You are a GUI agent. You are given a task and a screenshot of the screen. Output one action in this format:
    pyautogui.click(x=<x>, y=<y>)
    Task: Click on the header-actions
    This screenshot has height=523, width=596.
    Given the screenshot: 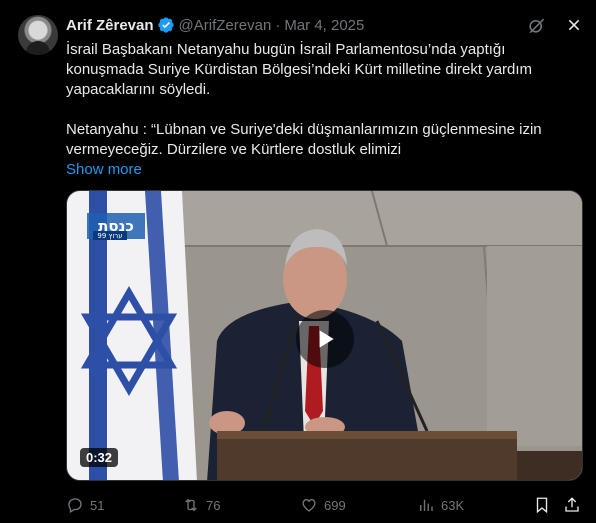 What is the action you would take?
    pyautogui.click(x=555, y=25)
    